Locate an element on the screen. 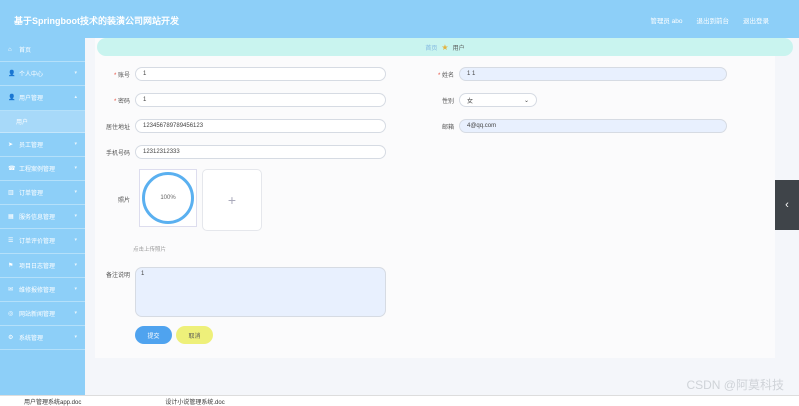  account-row: * 账号 1 is located at coordinates (240, 74).